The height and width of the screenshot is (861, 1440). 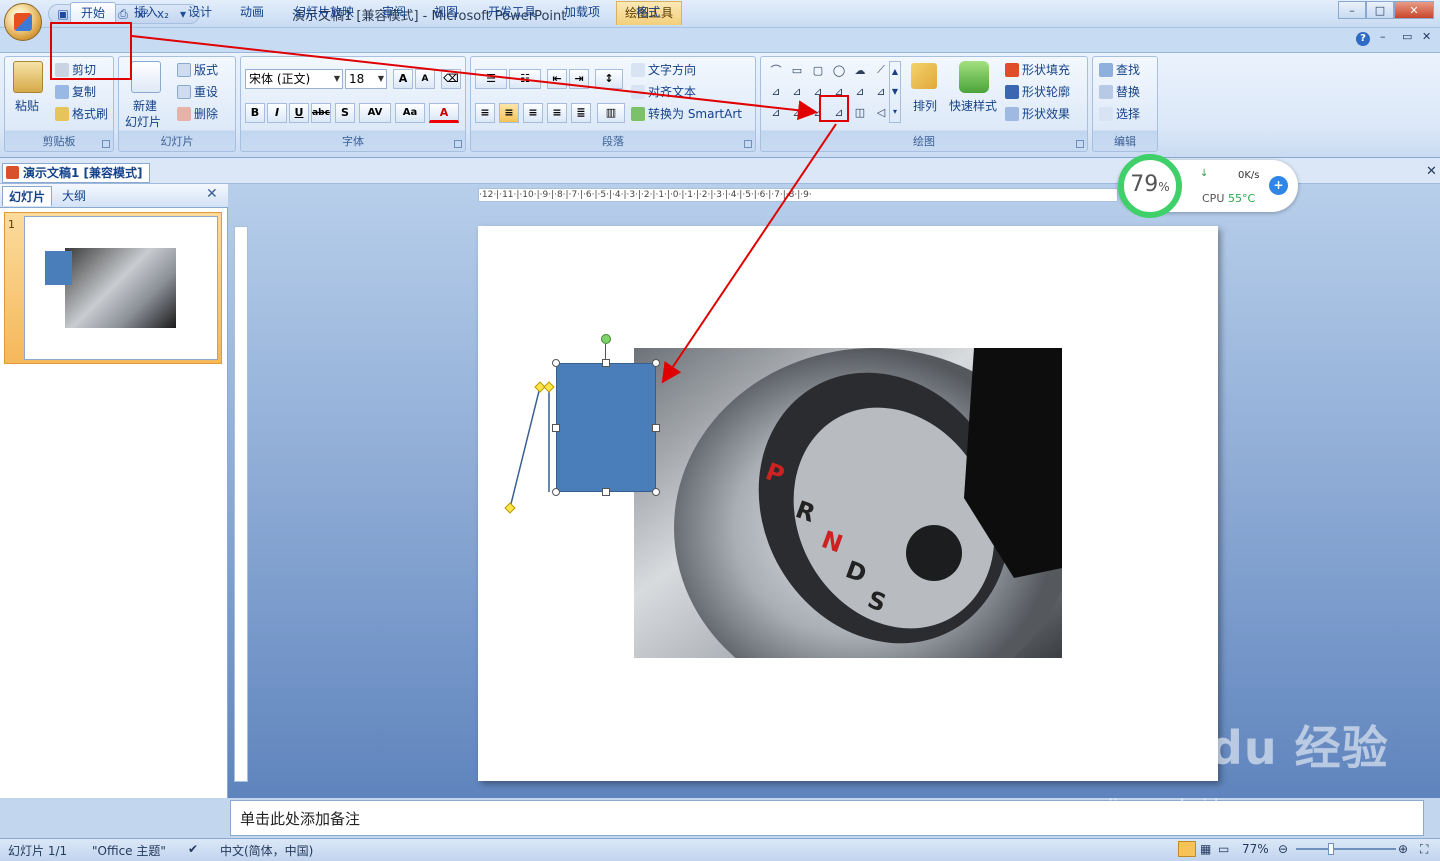 I want to click on zoom-slider, so click(x=1346, y=849).